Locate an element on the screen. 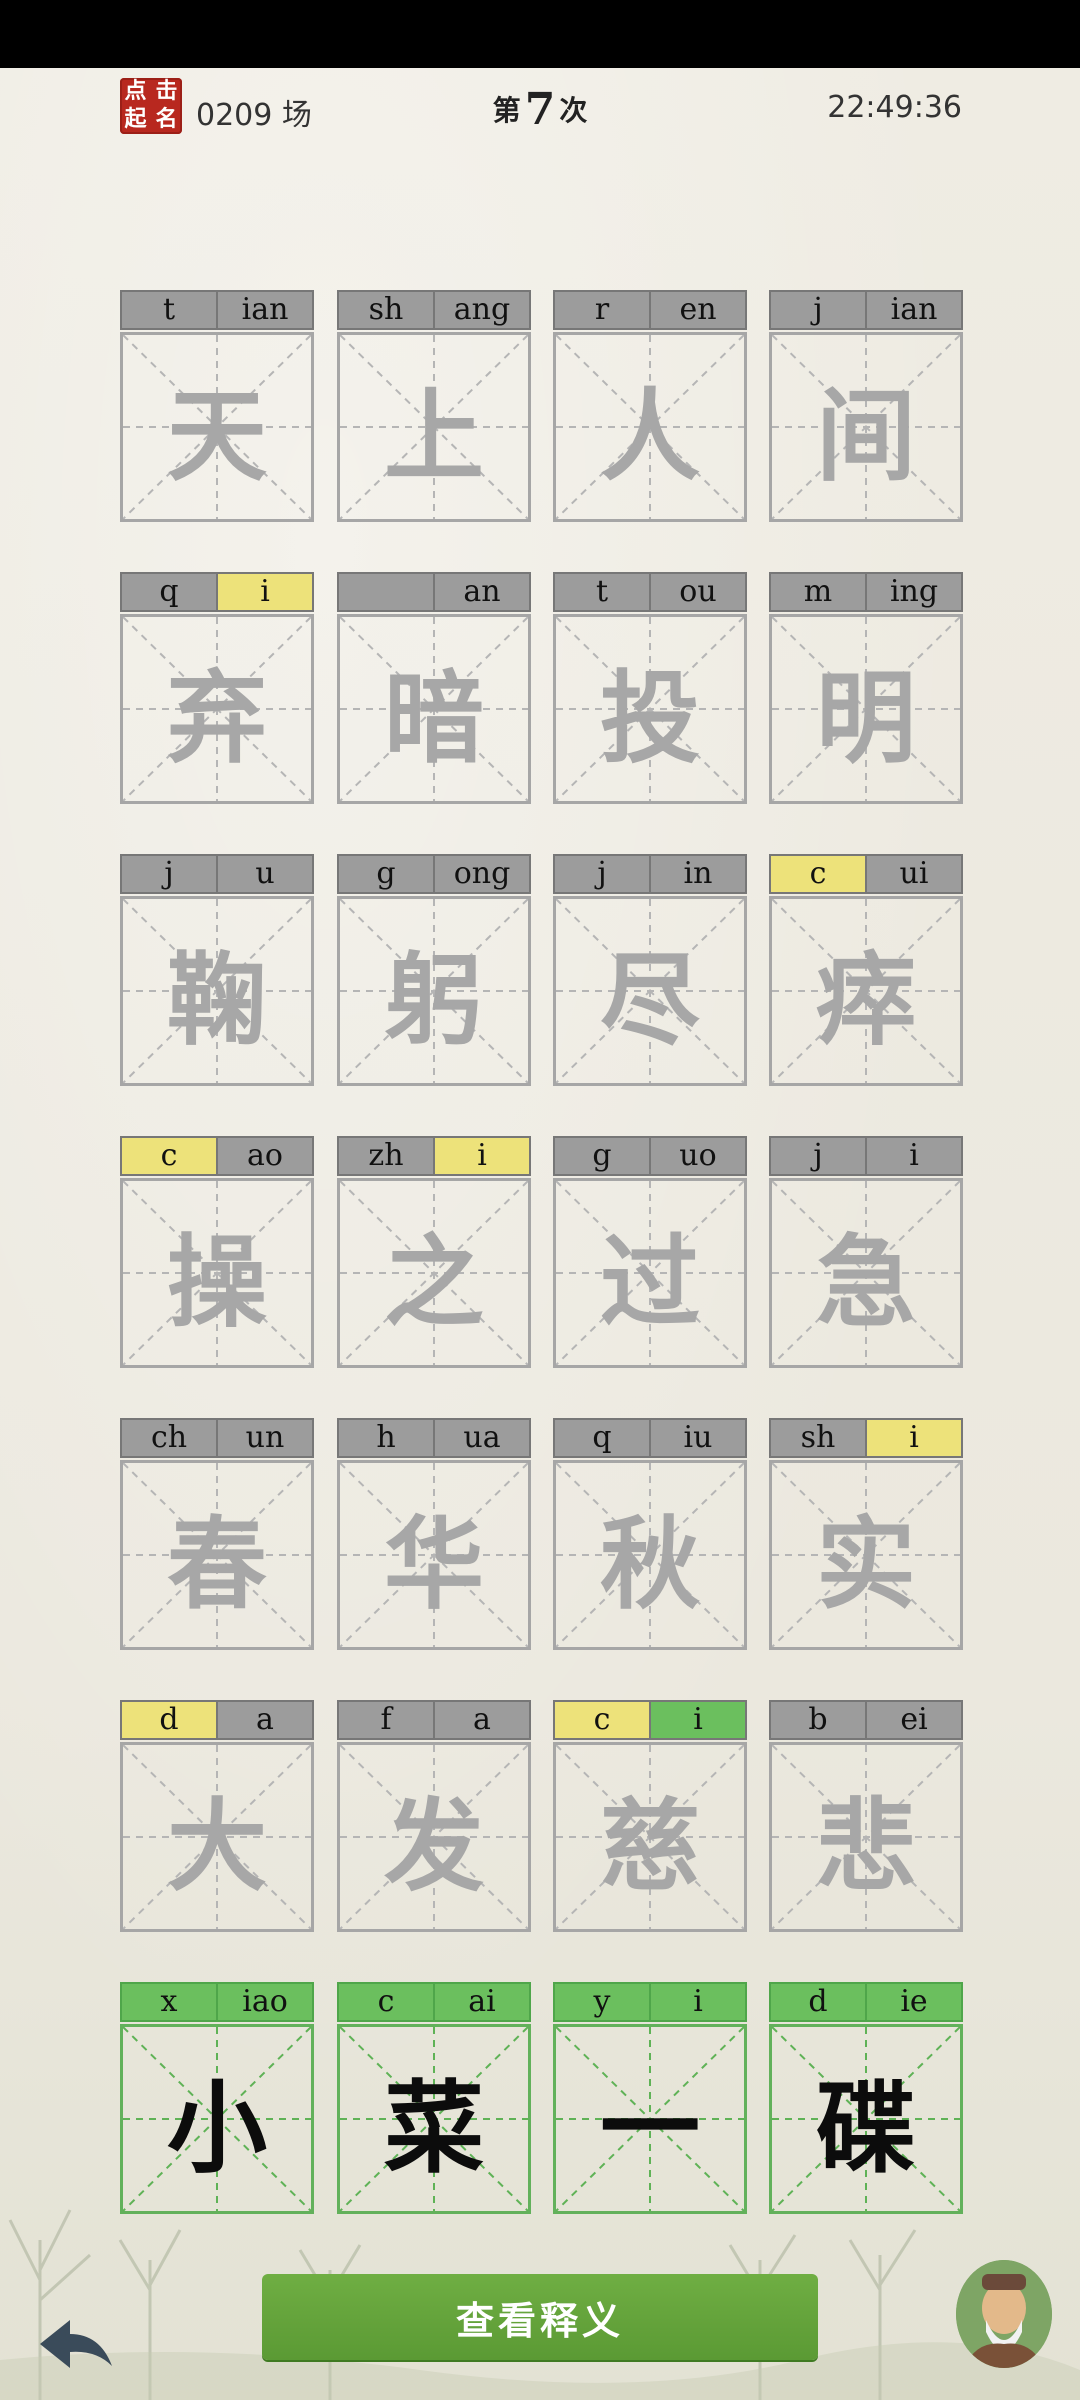 This screenshot has height=2400, width=1080. hanzi-character: 急 is located at coordinates (866, 1281).